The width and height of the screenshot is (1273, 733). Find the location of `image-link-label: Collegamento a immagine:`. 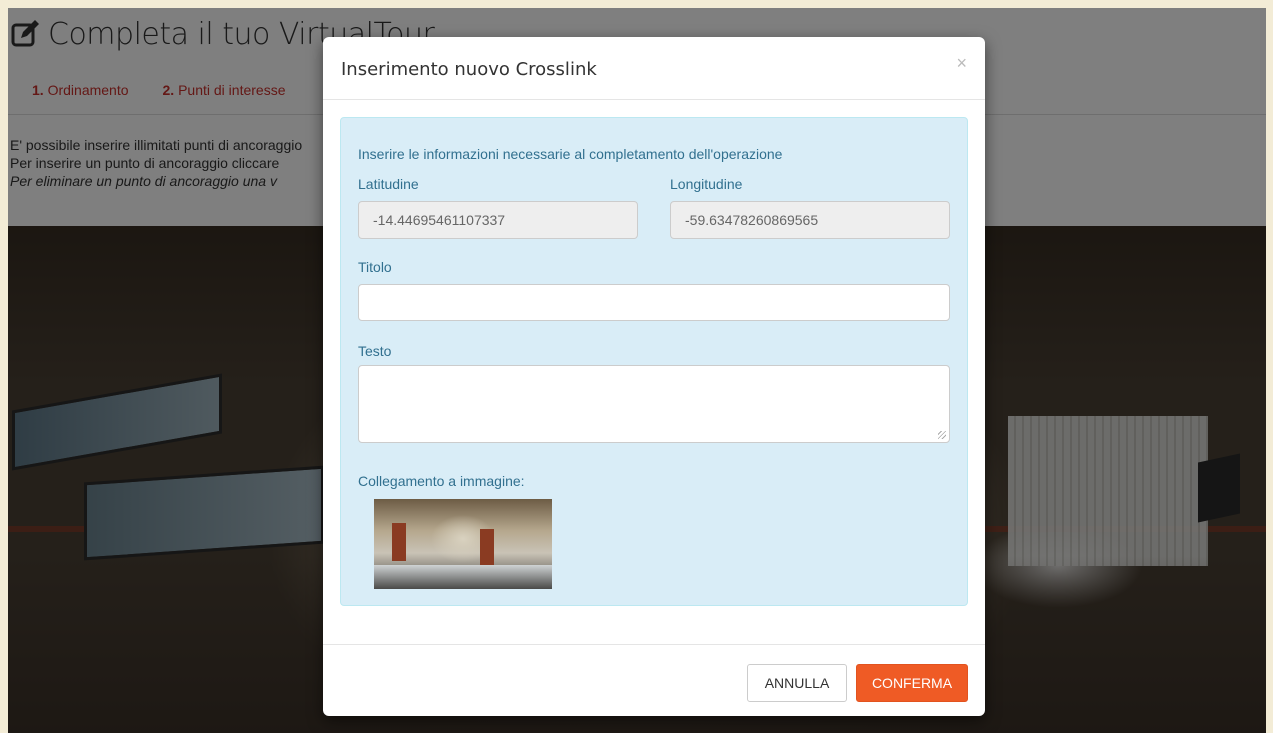

image-link-label: Collegamento a immagine: is located at coordinates (441, 481).